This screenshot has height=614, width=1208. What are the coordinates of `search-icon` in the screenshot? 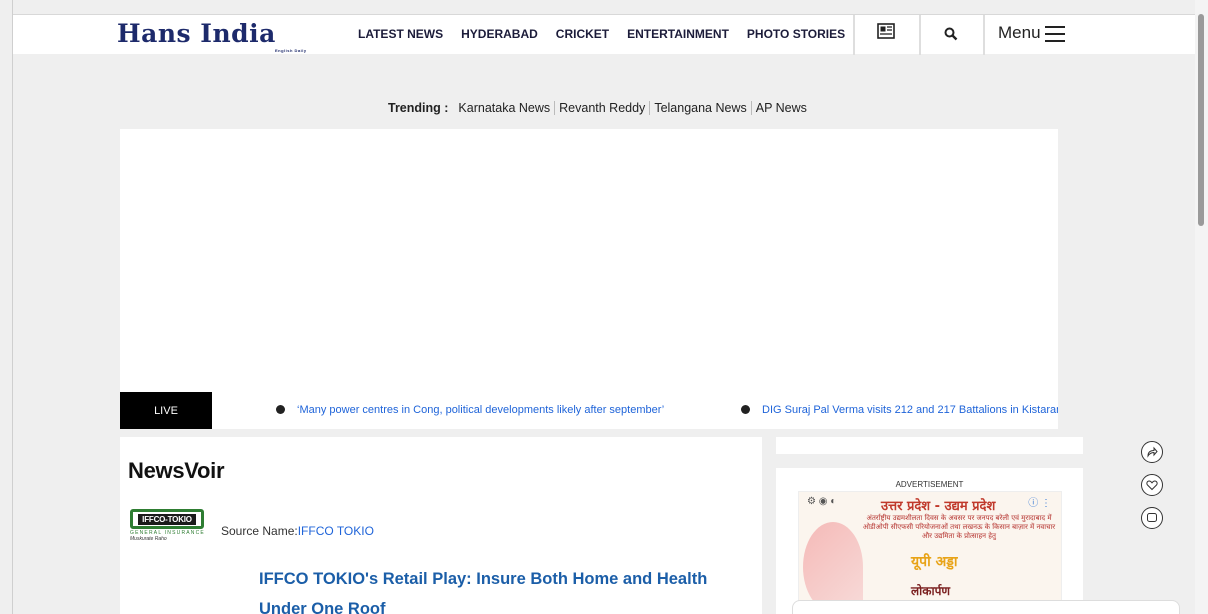 It's located at (951, 35).